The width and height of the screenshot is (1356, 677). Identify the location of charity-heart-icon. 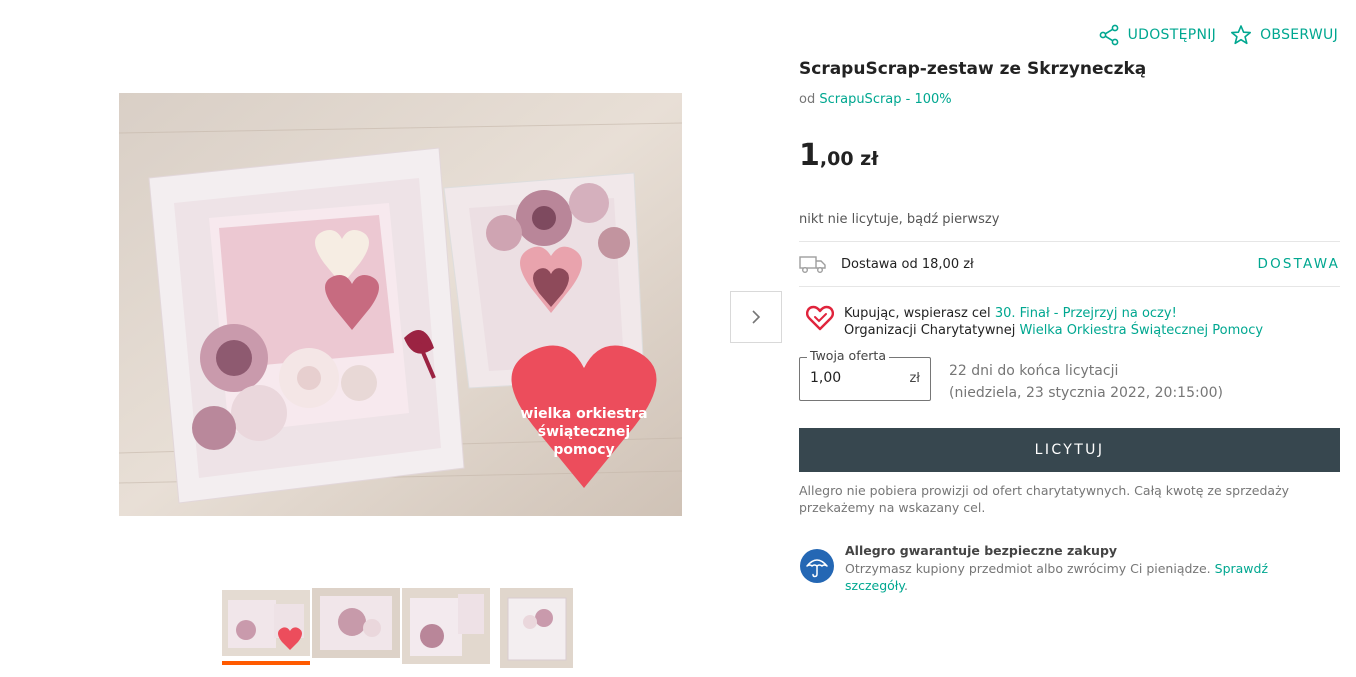
(820, 318).